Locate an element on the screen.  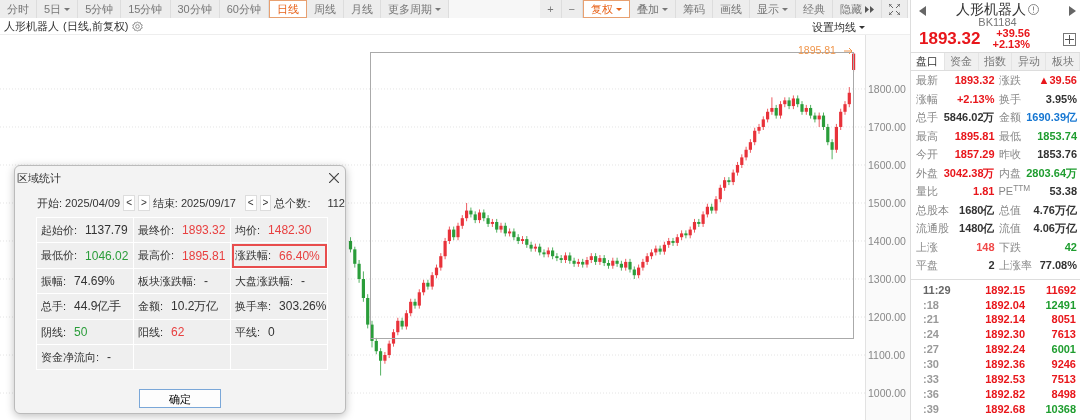
panel-tab: 异动 is located at coordinates (1029, 61).